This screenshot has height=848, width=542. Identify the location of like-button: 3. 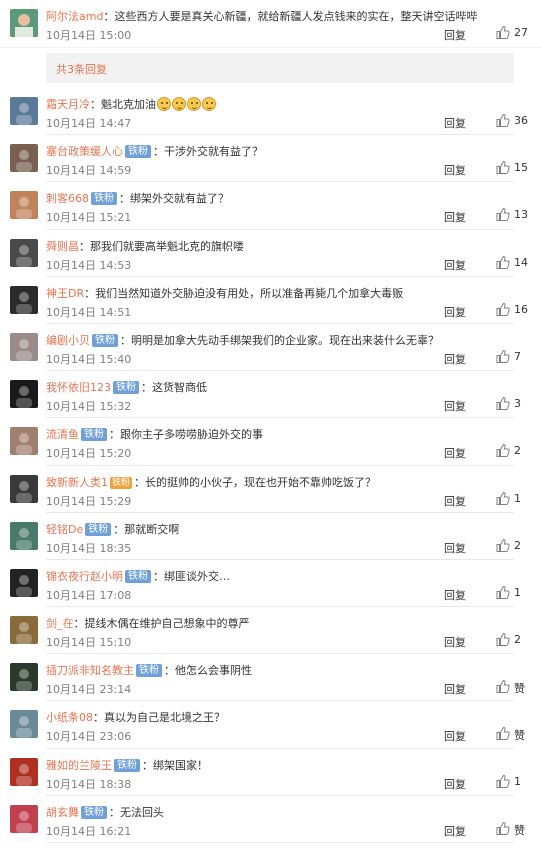
(508, 404).